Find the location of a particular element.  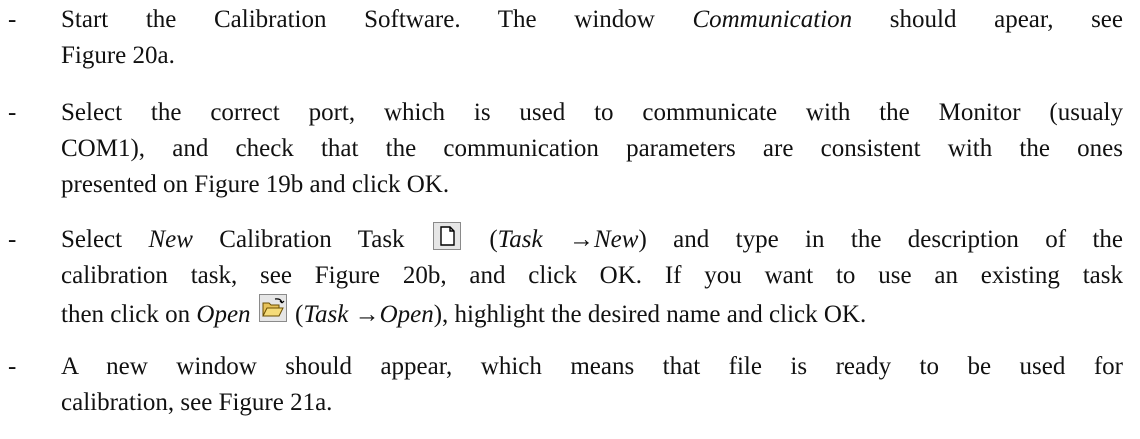

text-run: then click on is located at coordinates (129, 314).